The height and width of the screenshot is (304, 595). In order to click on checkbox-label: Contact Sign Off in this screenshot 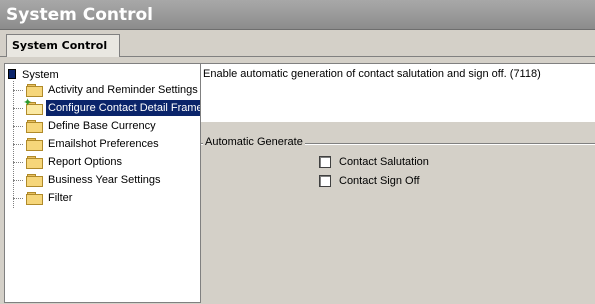, I will do `click(379, 181)`.